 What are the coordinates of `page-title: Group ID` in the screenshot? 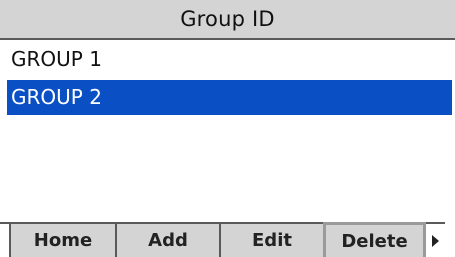 It's located at (227, 19).